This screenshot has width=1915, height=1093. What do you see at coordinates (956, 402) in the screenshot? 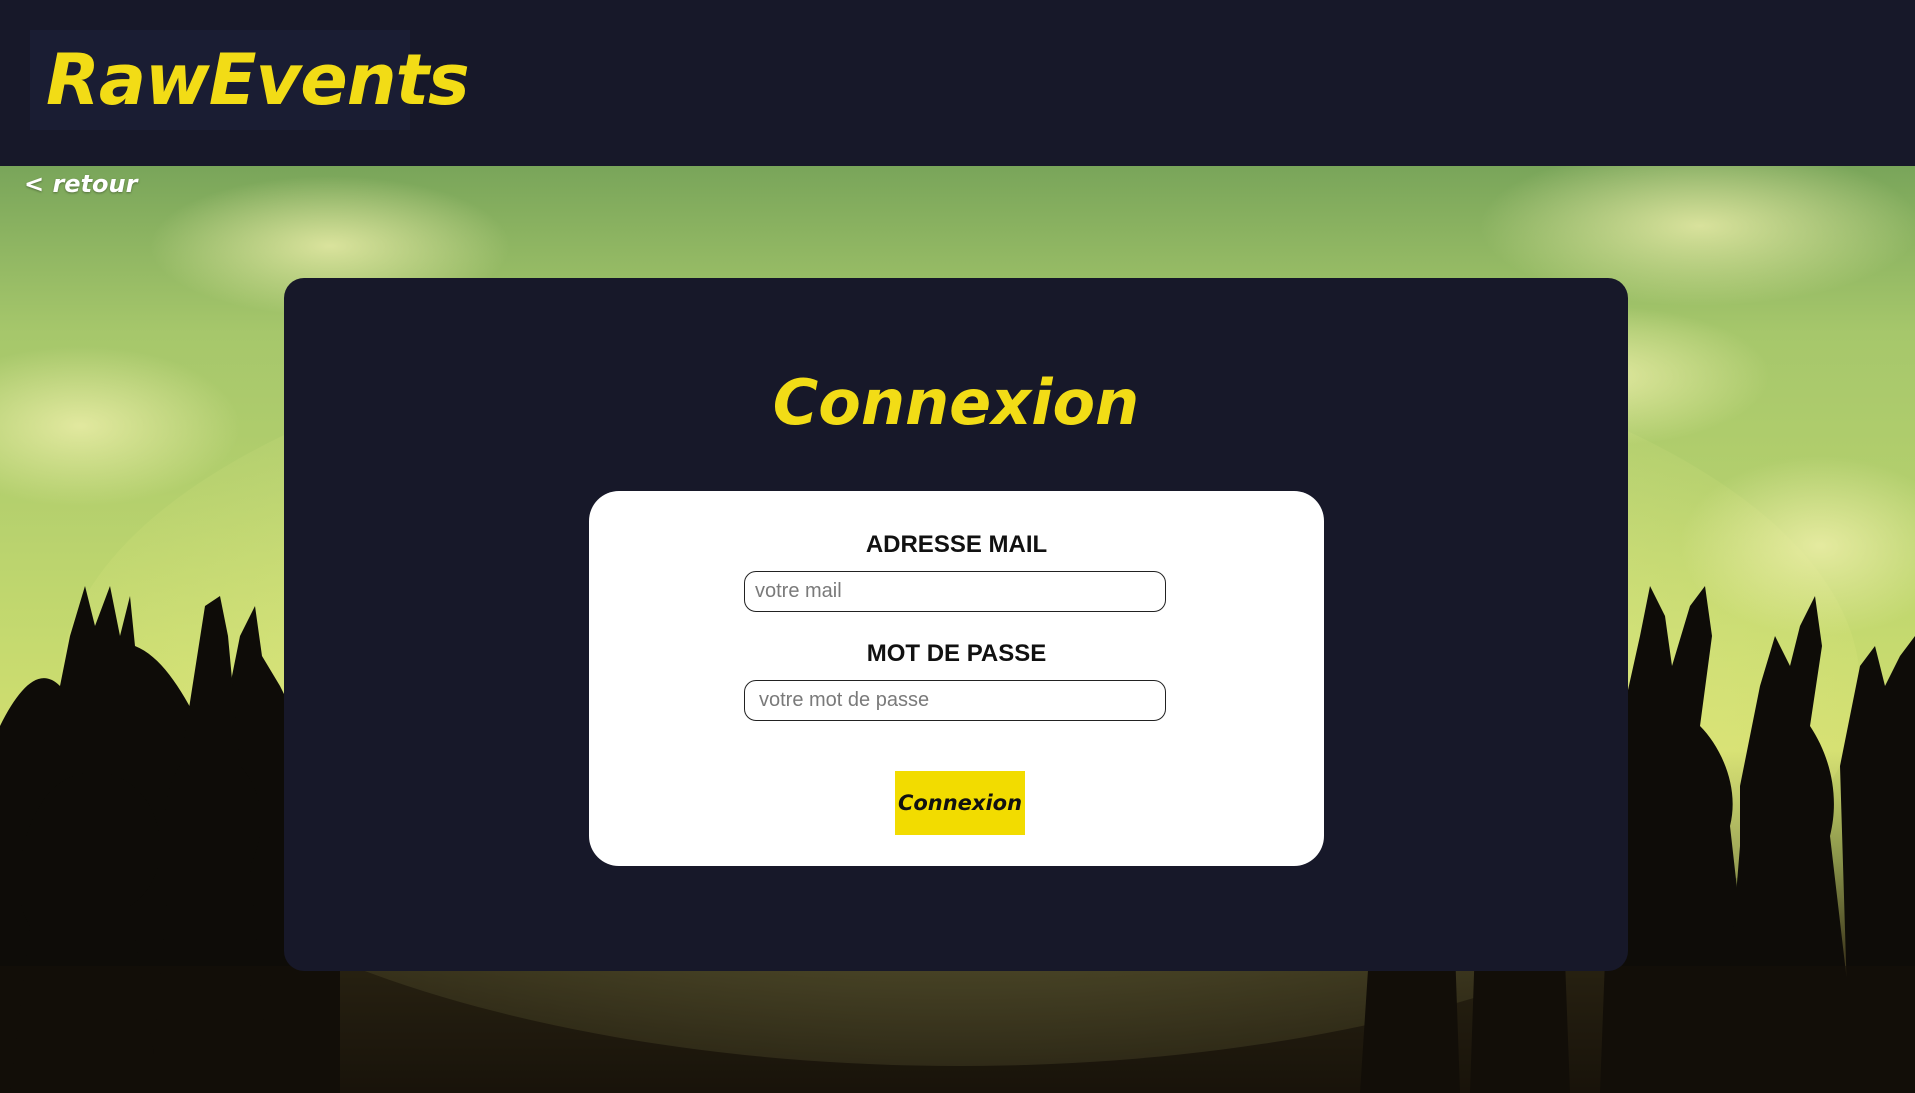
I see `login-title: Connexion` at bounding box center [956, 402].